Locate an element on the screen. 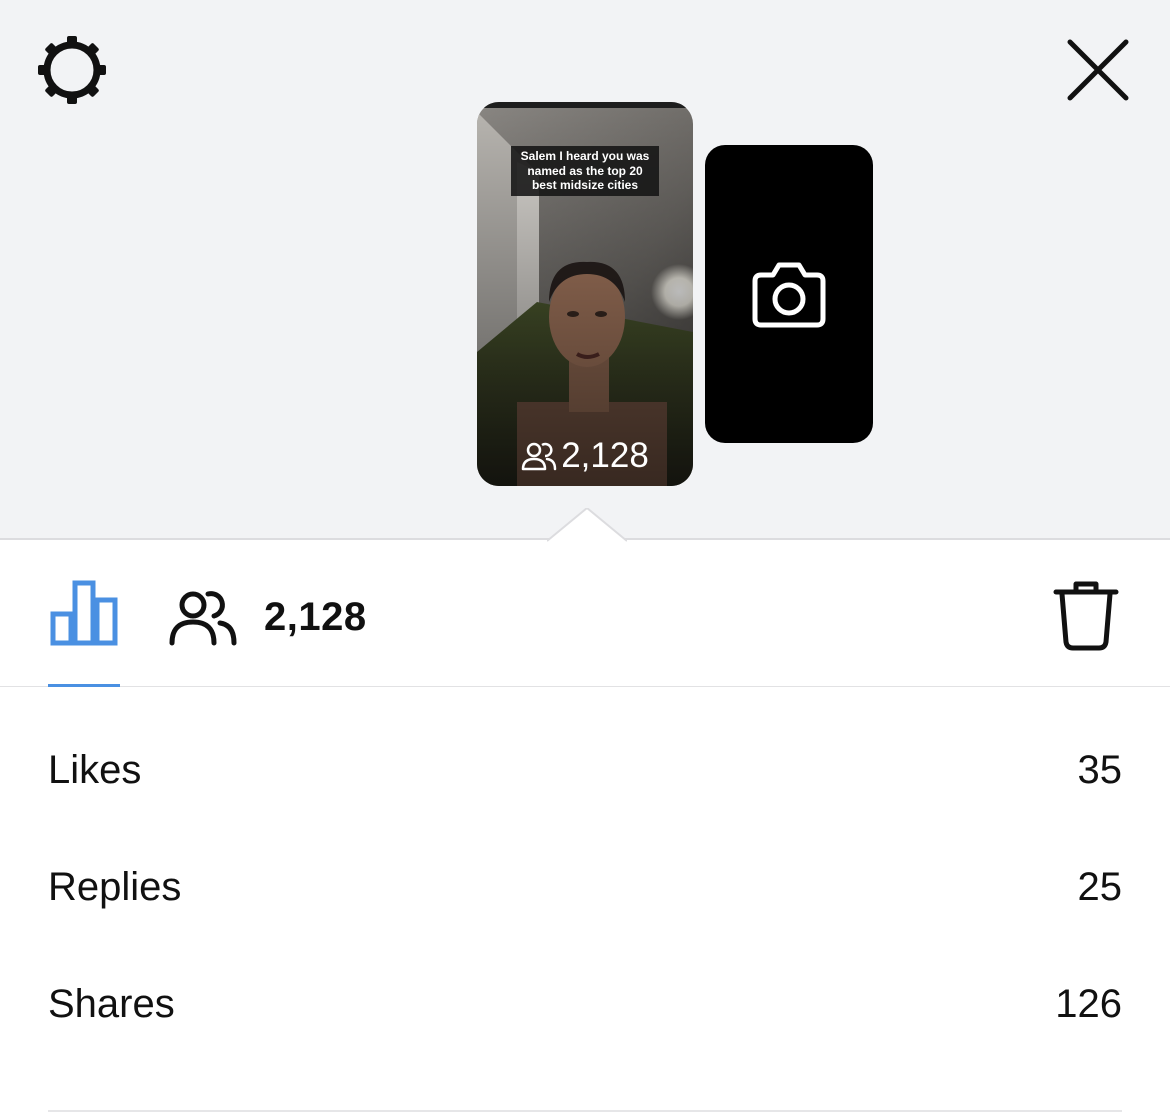 This screenshot has width=1170, height=1118. stat-value: 35 is located at coordinates (1100, 770).